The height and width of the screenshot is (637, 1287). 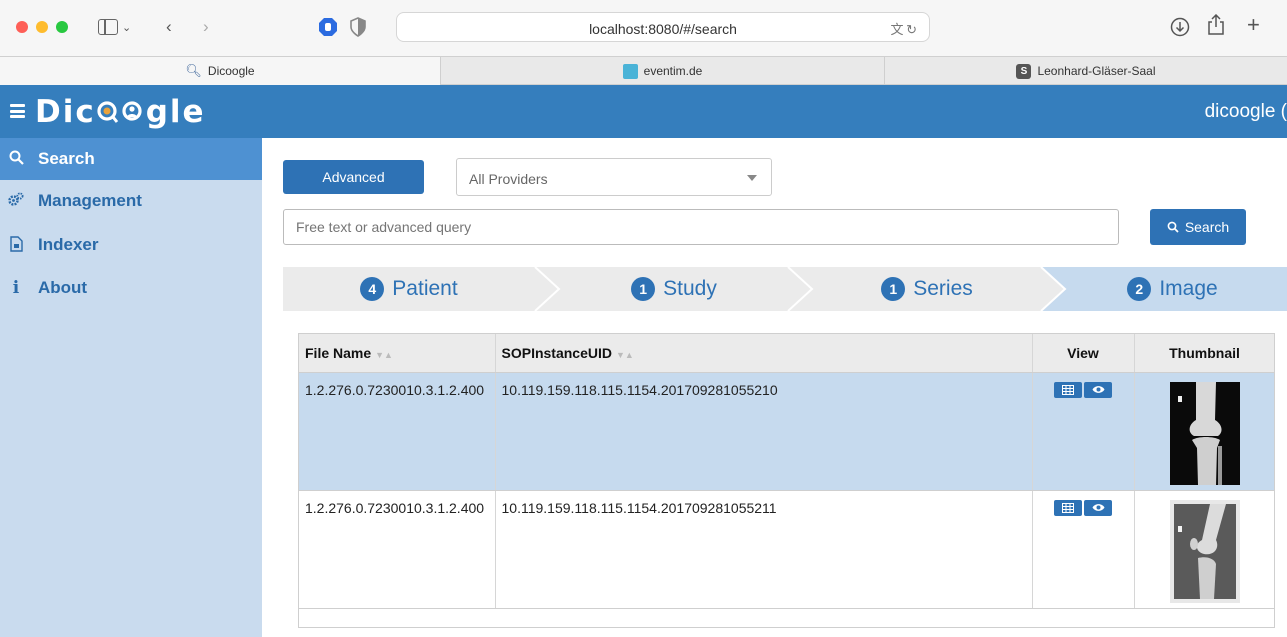 I want to click on tab-eventim: eventim.de, so click(x=662, y=71).